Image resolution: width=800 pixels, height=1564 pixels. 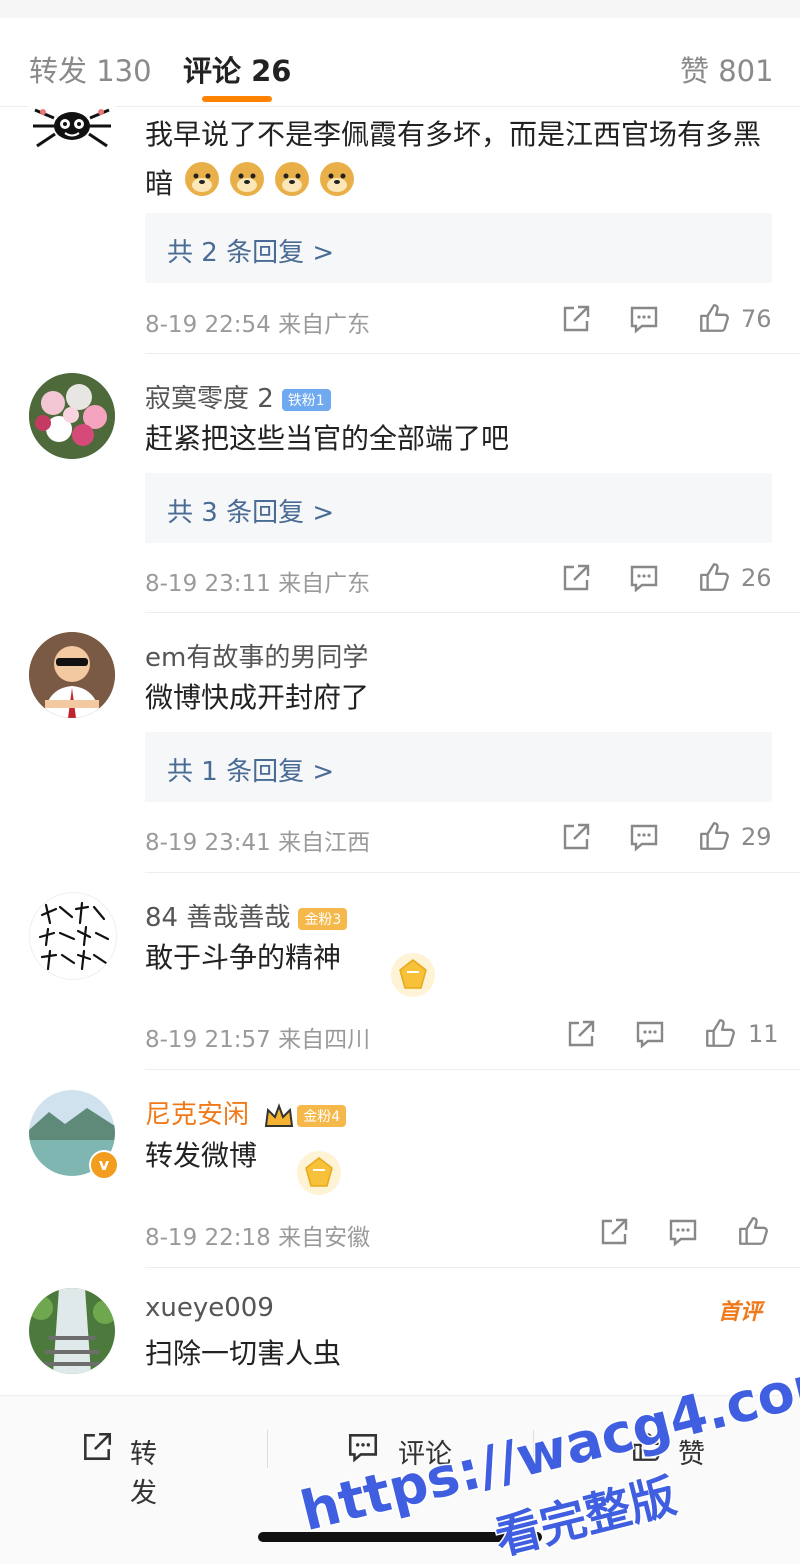 What do you see at coordinates (740, 1312) in the screenshot?
I see `first-comment-tag: 首评` at bounding box center [740, 1312].